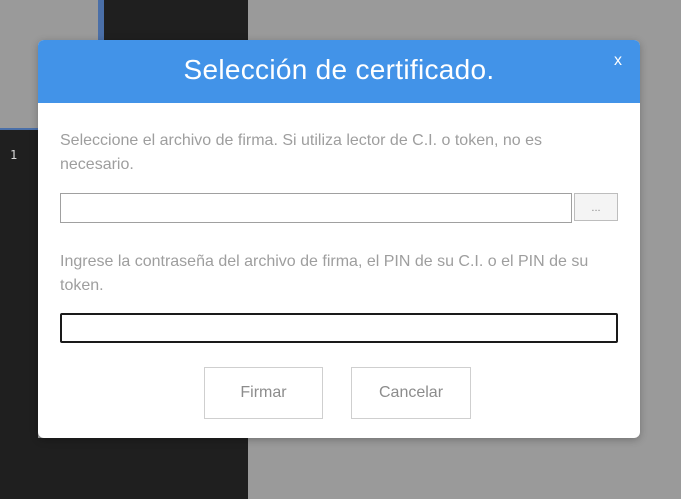 The height and width of the screenshot is (499, 681). I want to click on signature-file-input, so click(316, 208).